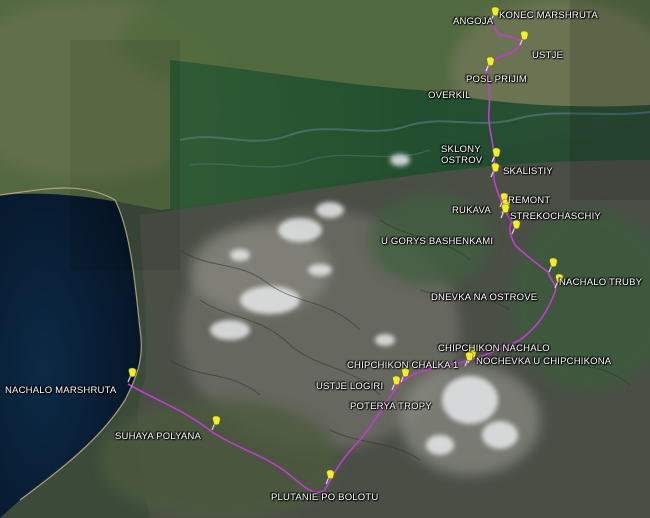 Image resolution: width=650 pixels, height=518 pixels. What do you see at coordinates (461, 160) in the screenshot?
I see `label-ostrov: OSTROV` at bounding box center [461, 160].